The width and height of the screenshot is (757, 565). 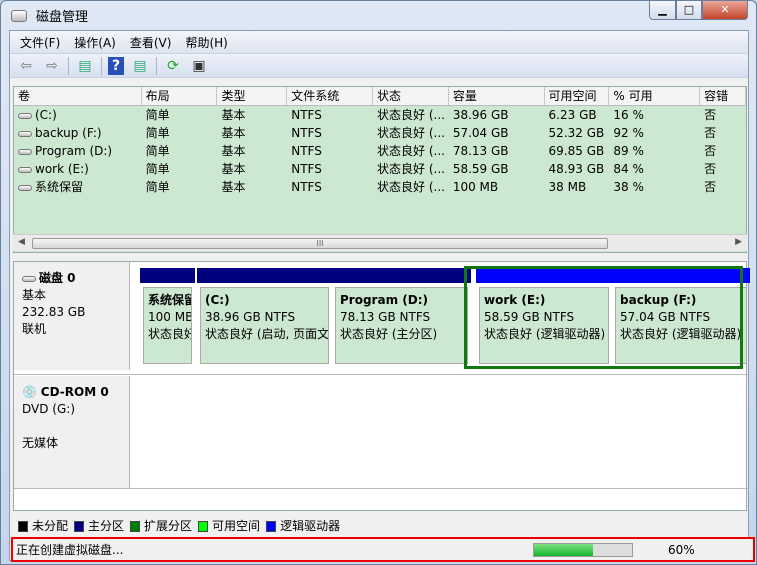 What do you see at coordinates (723, 96) in the screenshot?
I see `column-header-fault-tolerance: 容错` at bounding box center [723, 96].